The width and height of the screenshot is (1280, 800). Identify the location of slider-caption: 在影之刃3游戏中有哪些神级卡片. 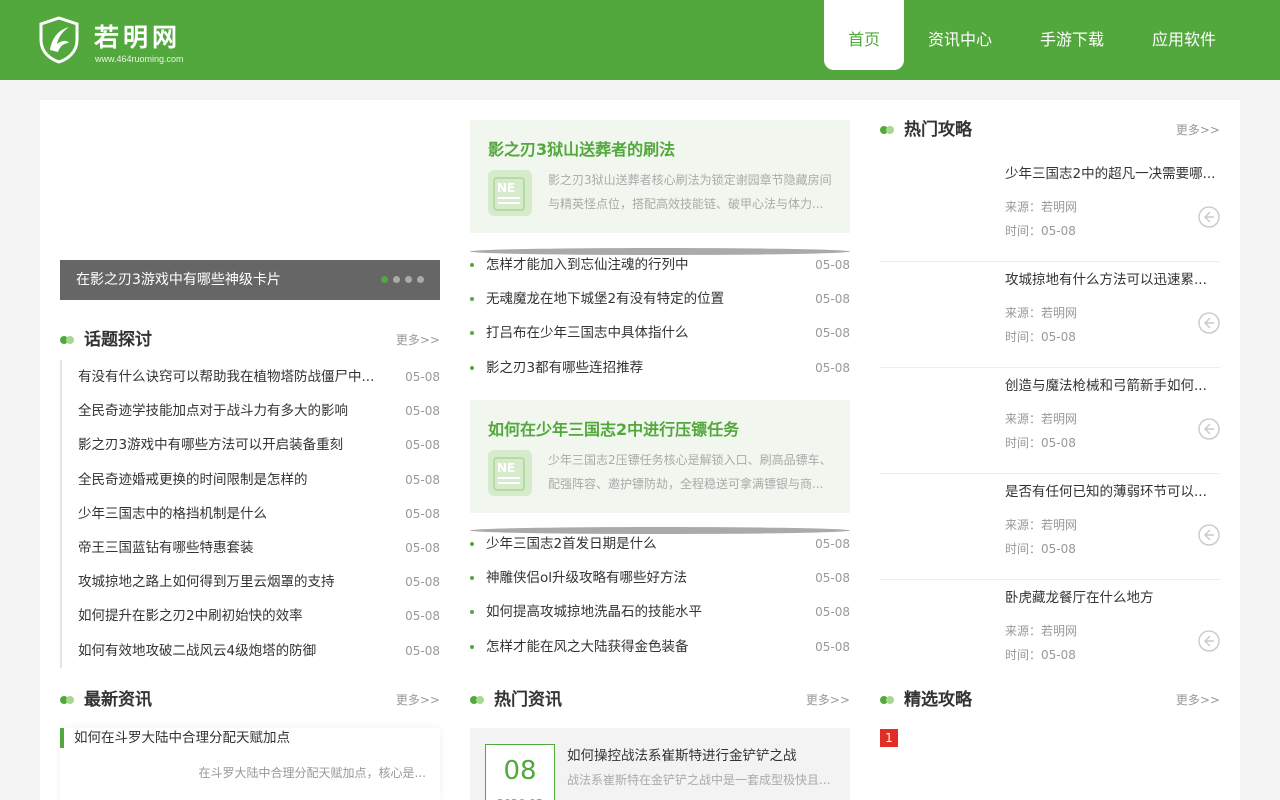
(250, 280).